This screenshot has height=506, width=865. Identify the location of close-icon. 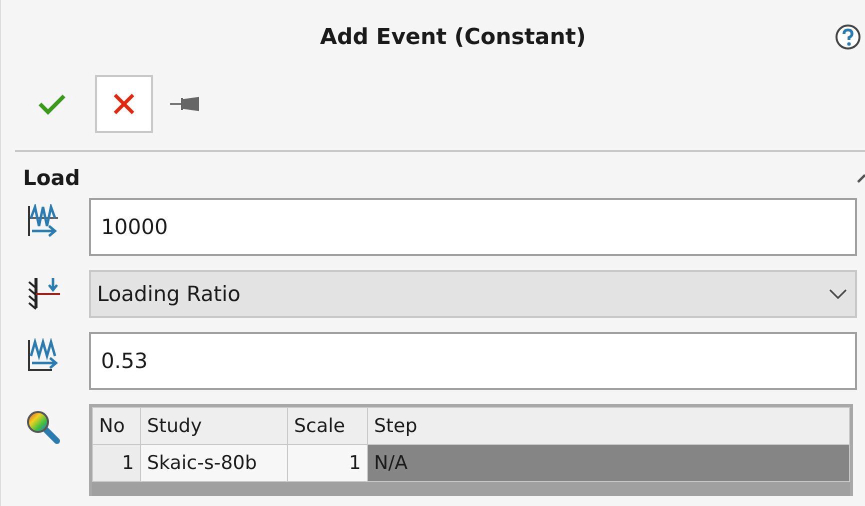
(124, 104).